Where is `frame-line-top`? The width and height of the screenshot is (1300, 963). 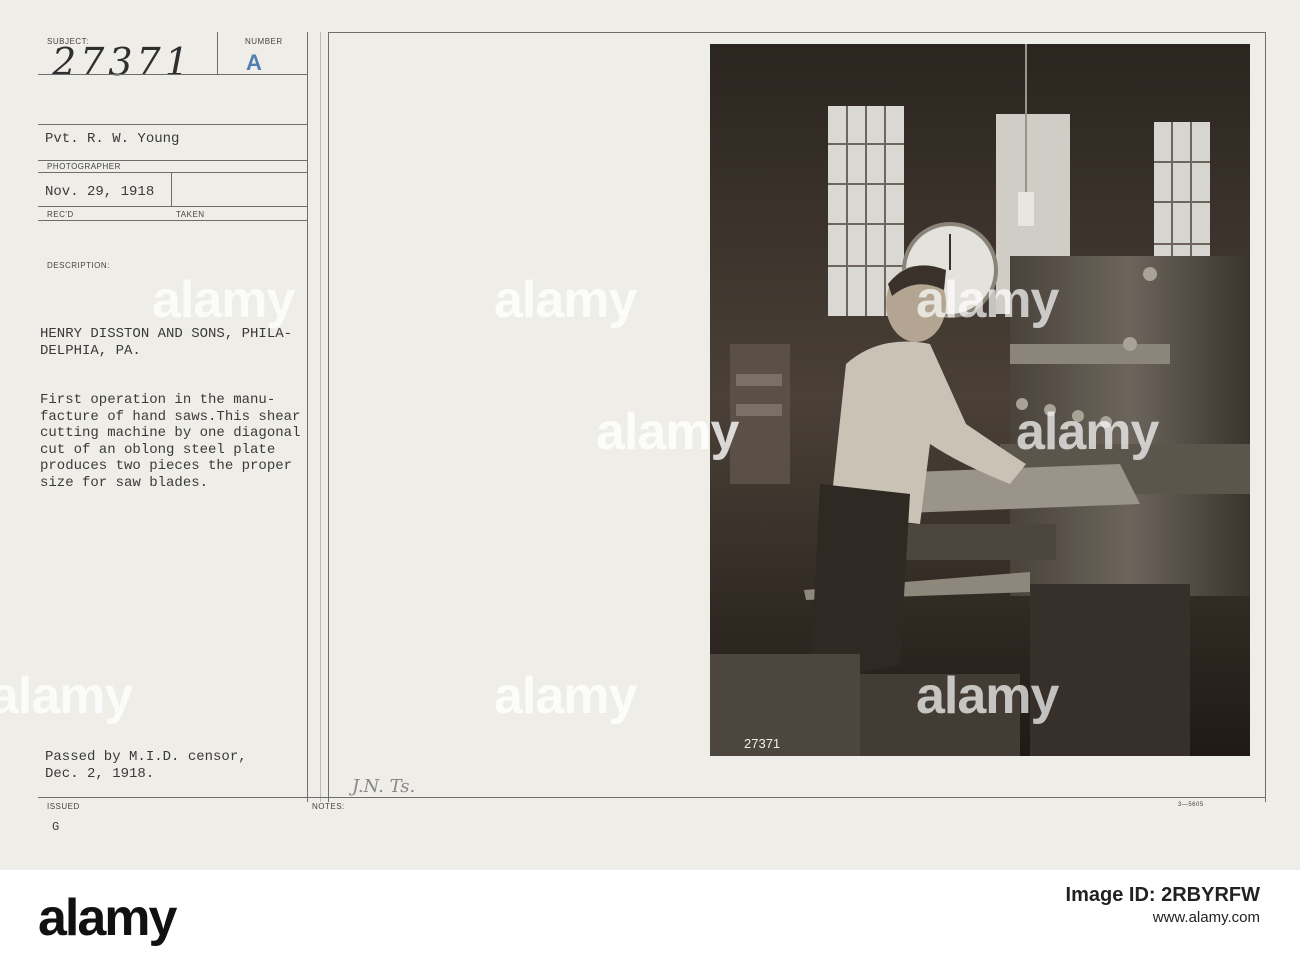
frame-line-top is located at coordinates (797, 32).